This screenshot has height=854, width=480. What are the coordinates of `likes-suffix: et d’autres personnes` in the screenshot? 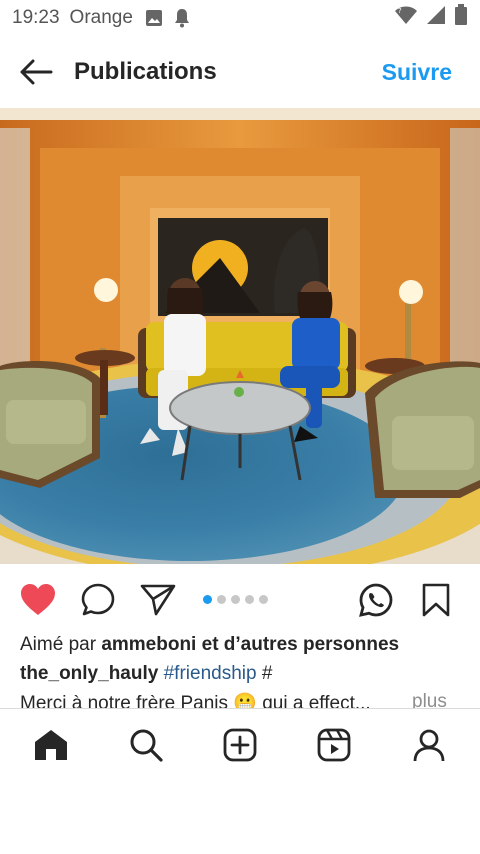 It's located at (298, 644).